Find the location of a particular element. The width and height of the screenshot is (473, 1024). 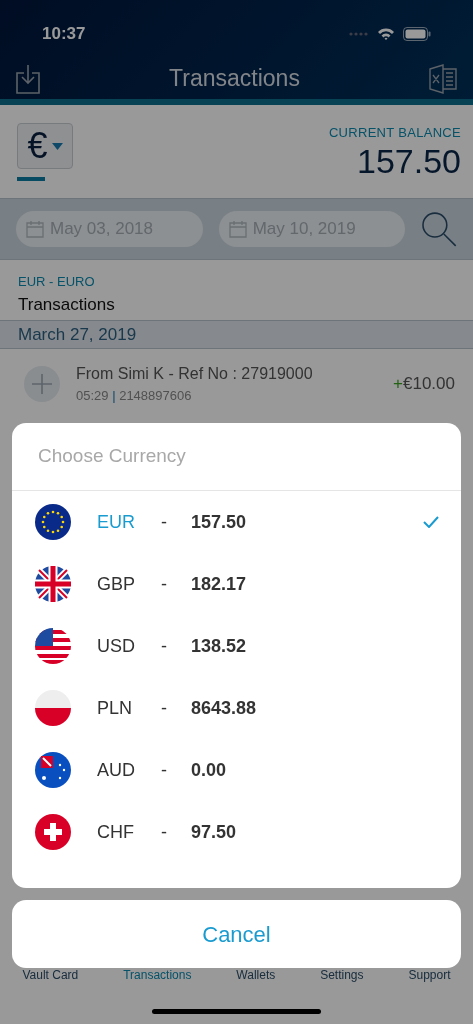

australia-flag-icon is located at coordinates (53, 770).